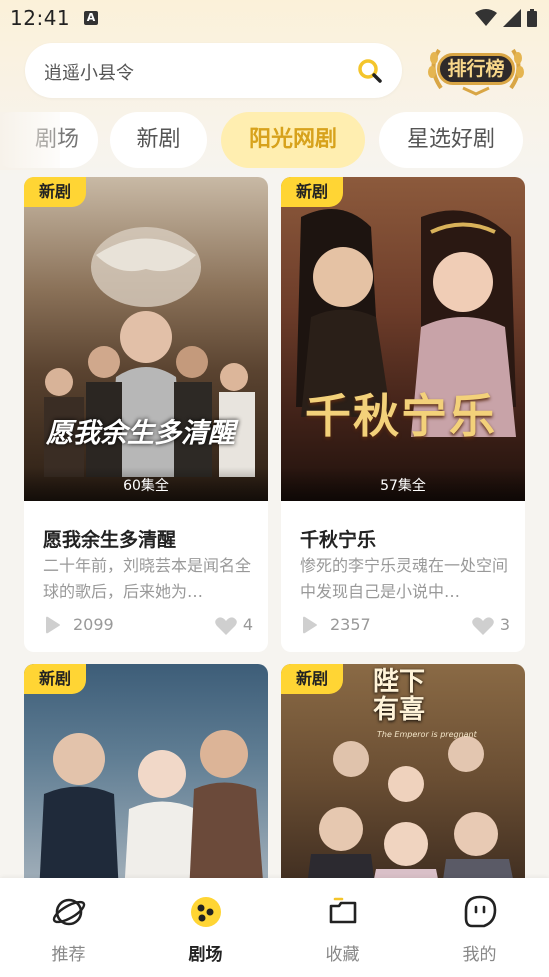  I want to click on bottom-navigation: 推荐 剧场 收藏 我的, so click(274, 927).